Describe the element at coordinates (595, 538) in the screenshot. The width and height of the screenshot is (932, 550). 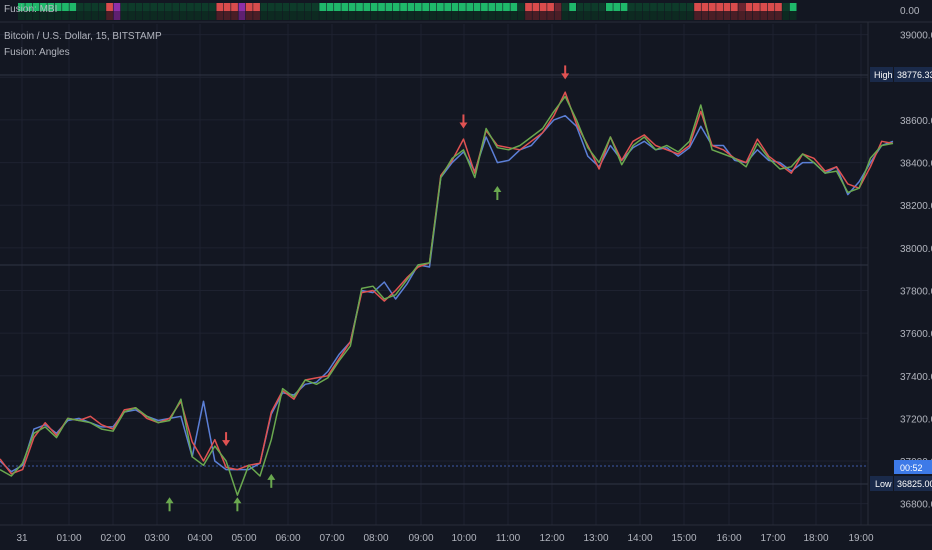
I see `time-tick-label: 13:00` at that location.